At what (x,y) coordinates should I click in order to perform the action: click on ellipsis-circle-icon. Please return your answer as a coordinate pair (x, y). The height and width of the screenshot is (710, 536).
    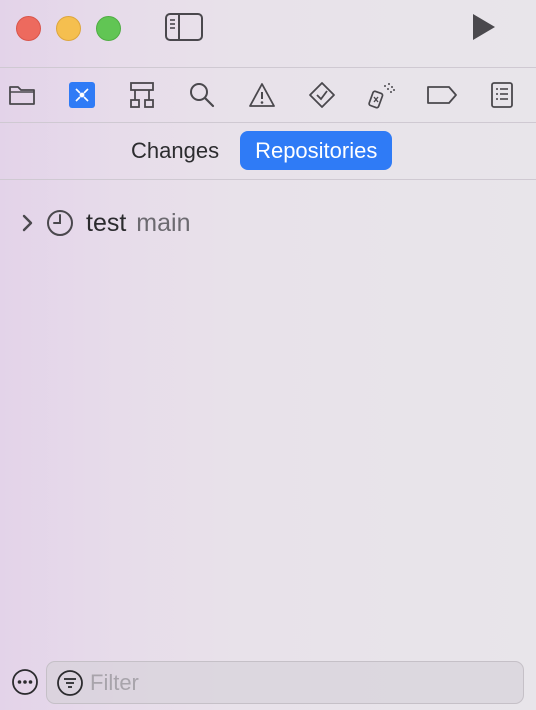
    Looking at the image, I should click on (25, 682).